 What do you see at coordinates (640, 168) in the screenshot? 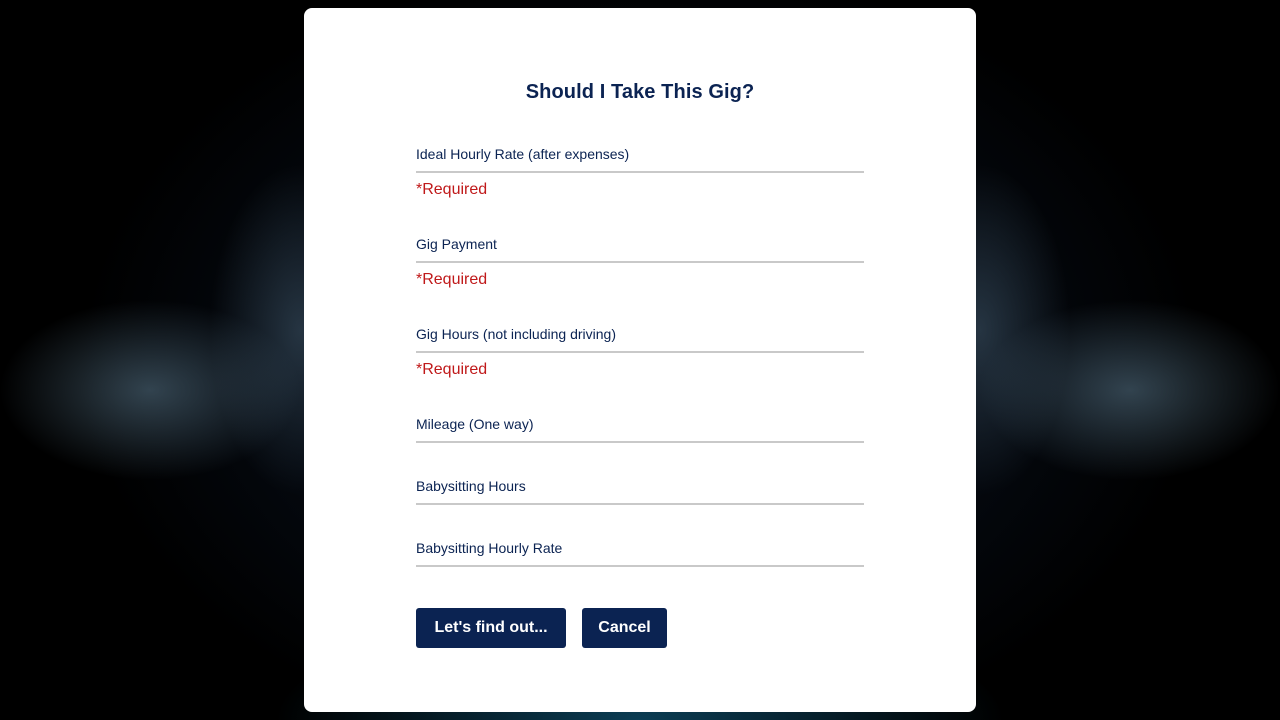
I see `ideal-hourly-rate-input` at bounding box center [640, 168].